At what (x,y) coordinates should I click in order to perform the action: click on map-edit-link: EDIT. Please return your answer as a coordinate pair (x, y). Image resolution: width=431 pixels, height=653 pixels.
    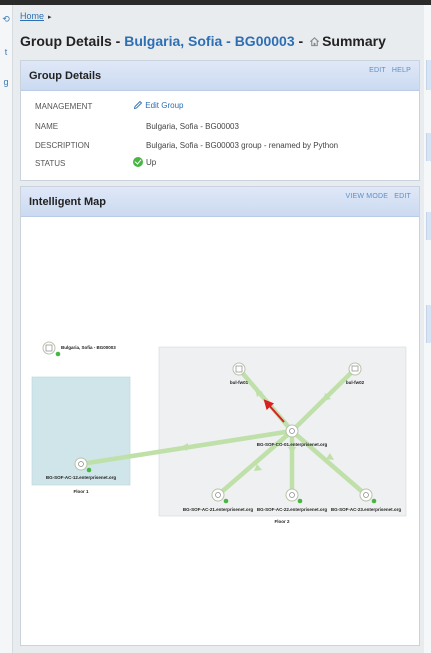
    Looking at the image, I should click on (402, 196).